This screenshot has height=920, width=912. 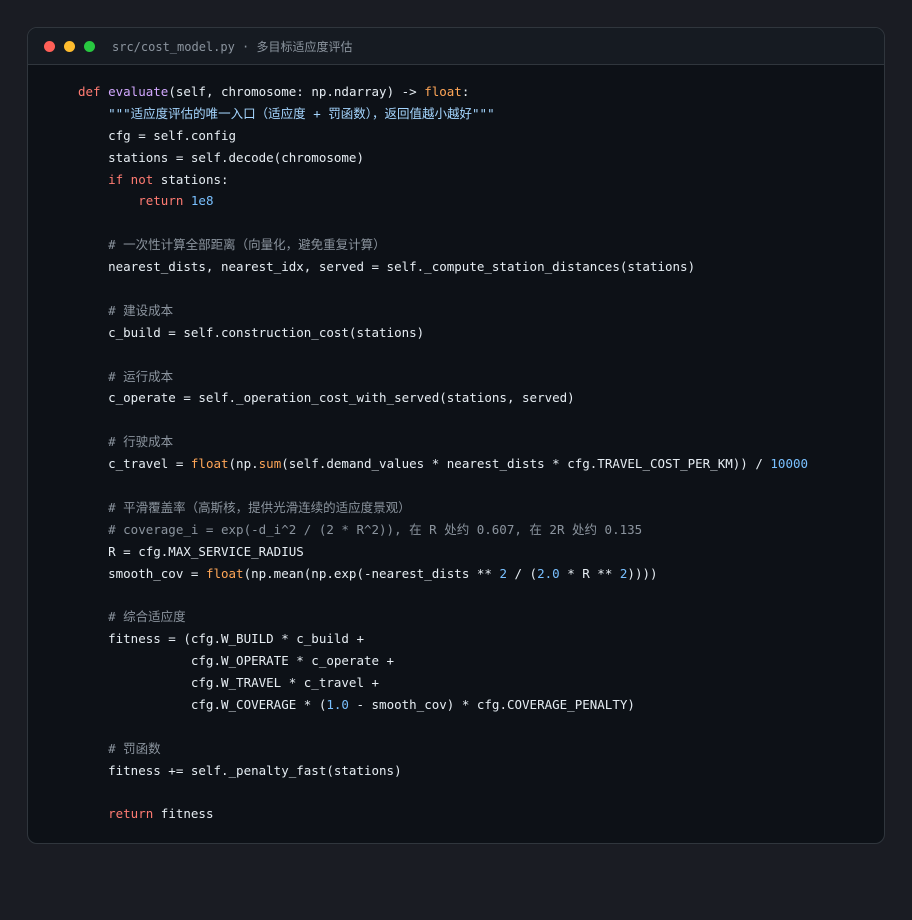 What do you see at coordinates (443, 158) in the screenshot?
I see `code-line: stations = self.decode(chromosome)` at bounding box center [443, 158].